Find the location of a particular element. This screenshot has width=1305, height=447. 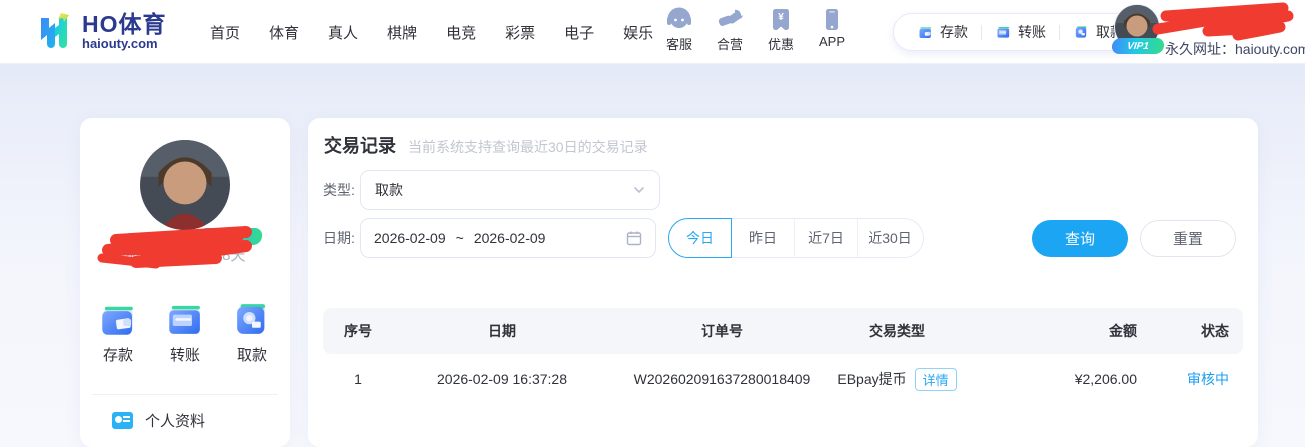

table-header-row: 序号 日期 订单号 交易类型 金额 状态 is located at coordinates (783, 331).